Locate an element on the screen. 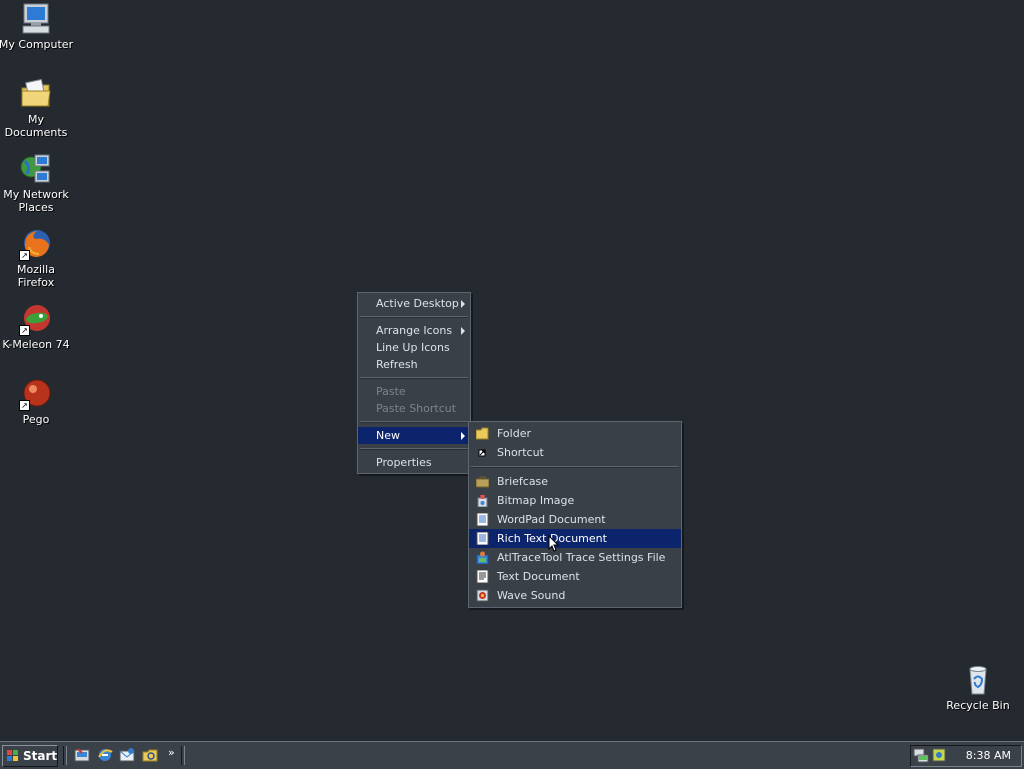  desktop-icon-label: My Network Places is located at coordinates (36, 201).